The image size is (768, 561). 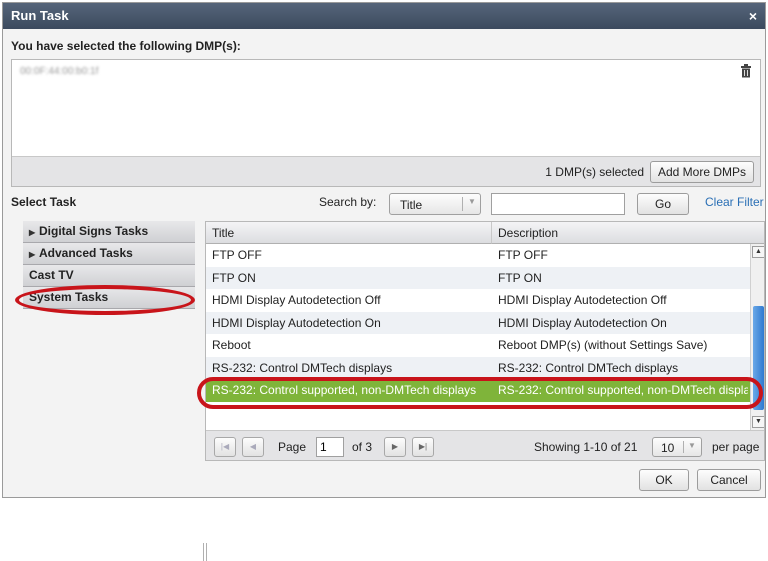 I want to click on header-corner, so click(x=757, y=233).